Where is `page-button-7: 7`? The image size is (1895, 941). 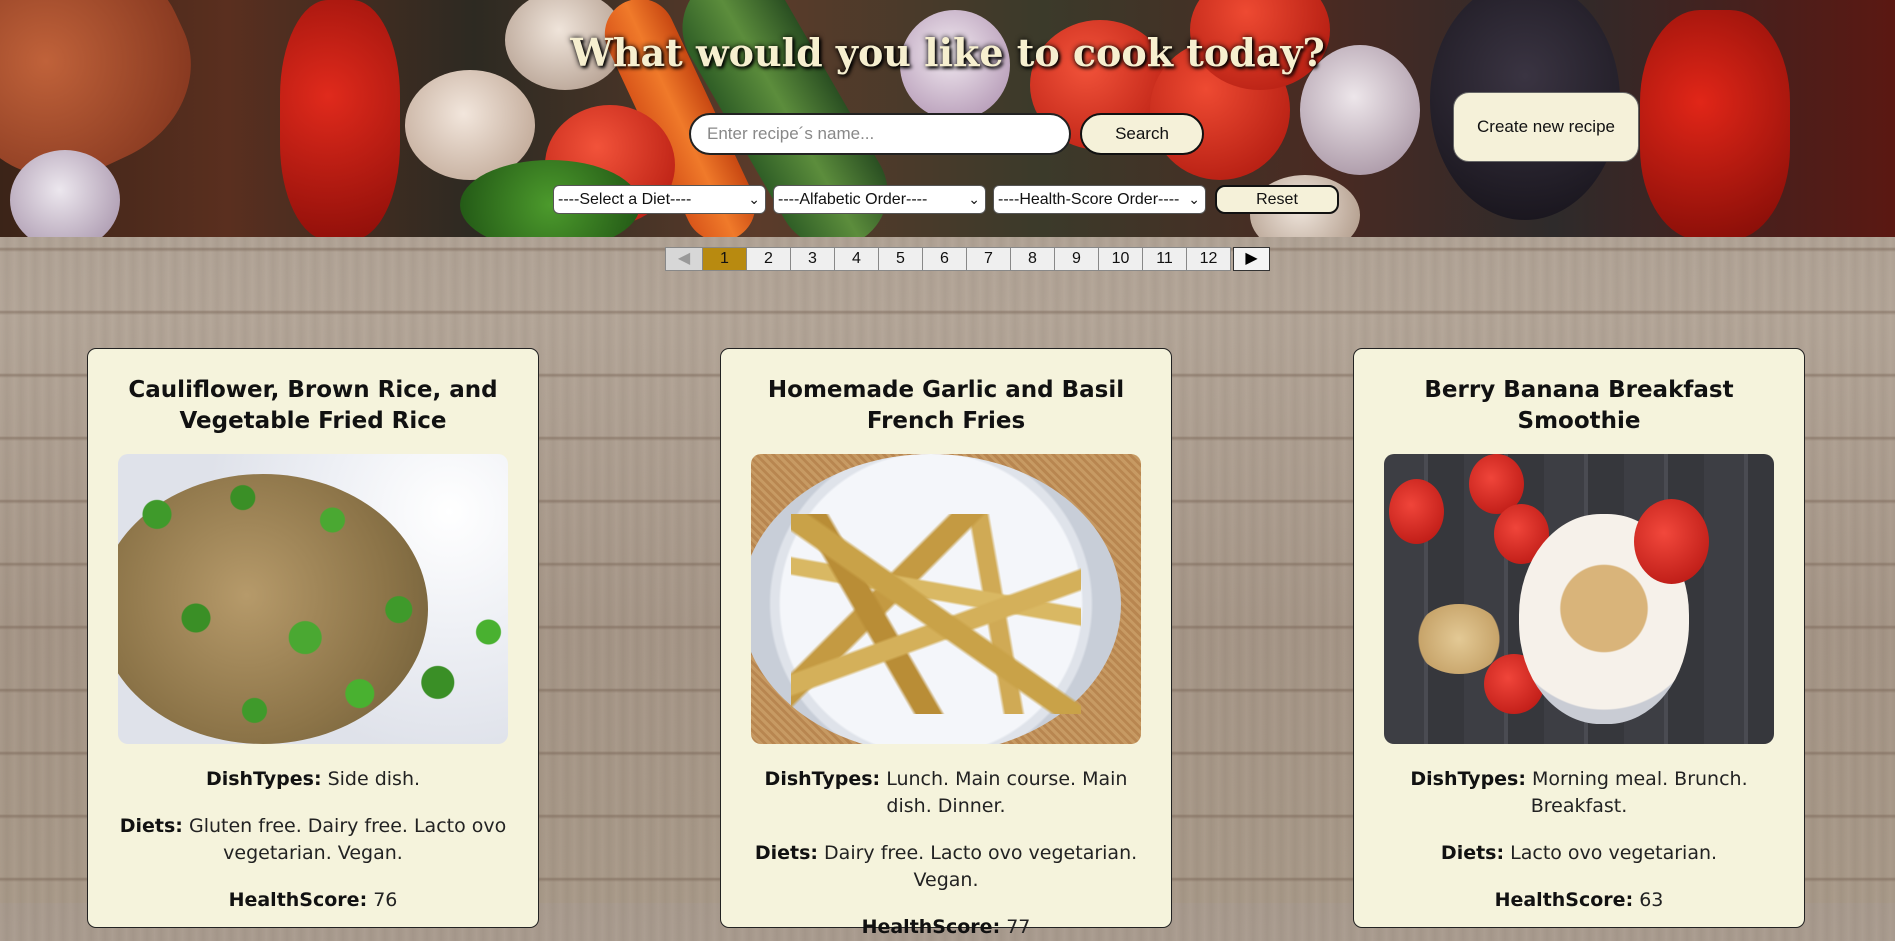 page-button-7: 7 is located at coordinates (988, 259).